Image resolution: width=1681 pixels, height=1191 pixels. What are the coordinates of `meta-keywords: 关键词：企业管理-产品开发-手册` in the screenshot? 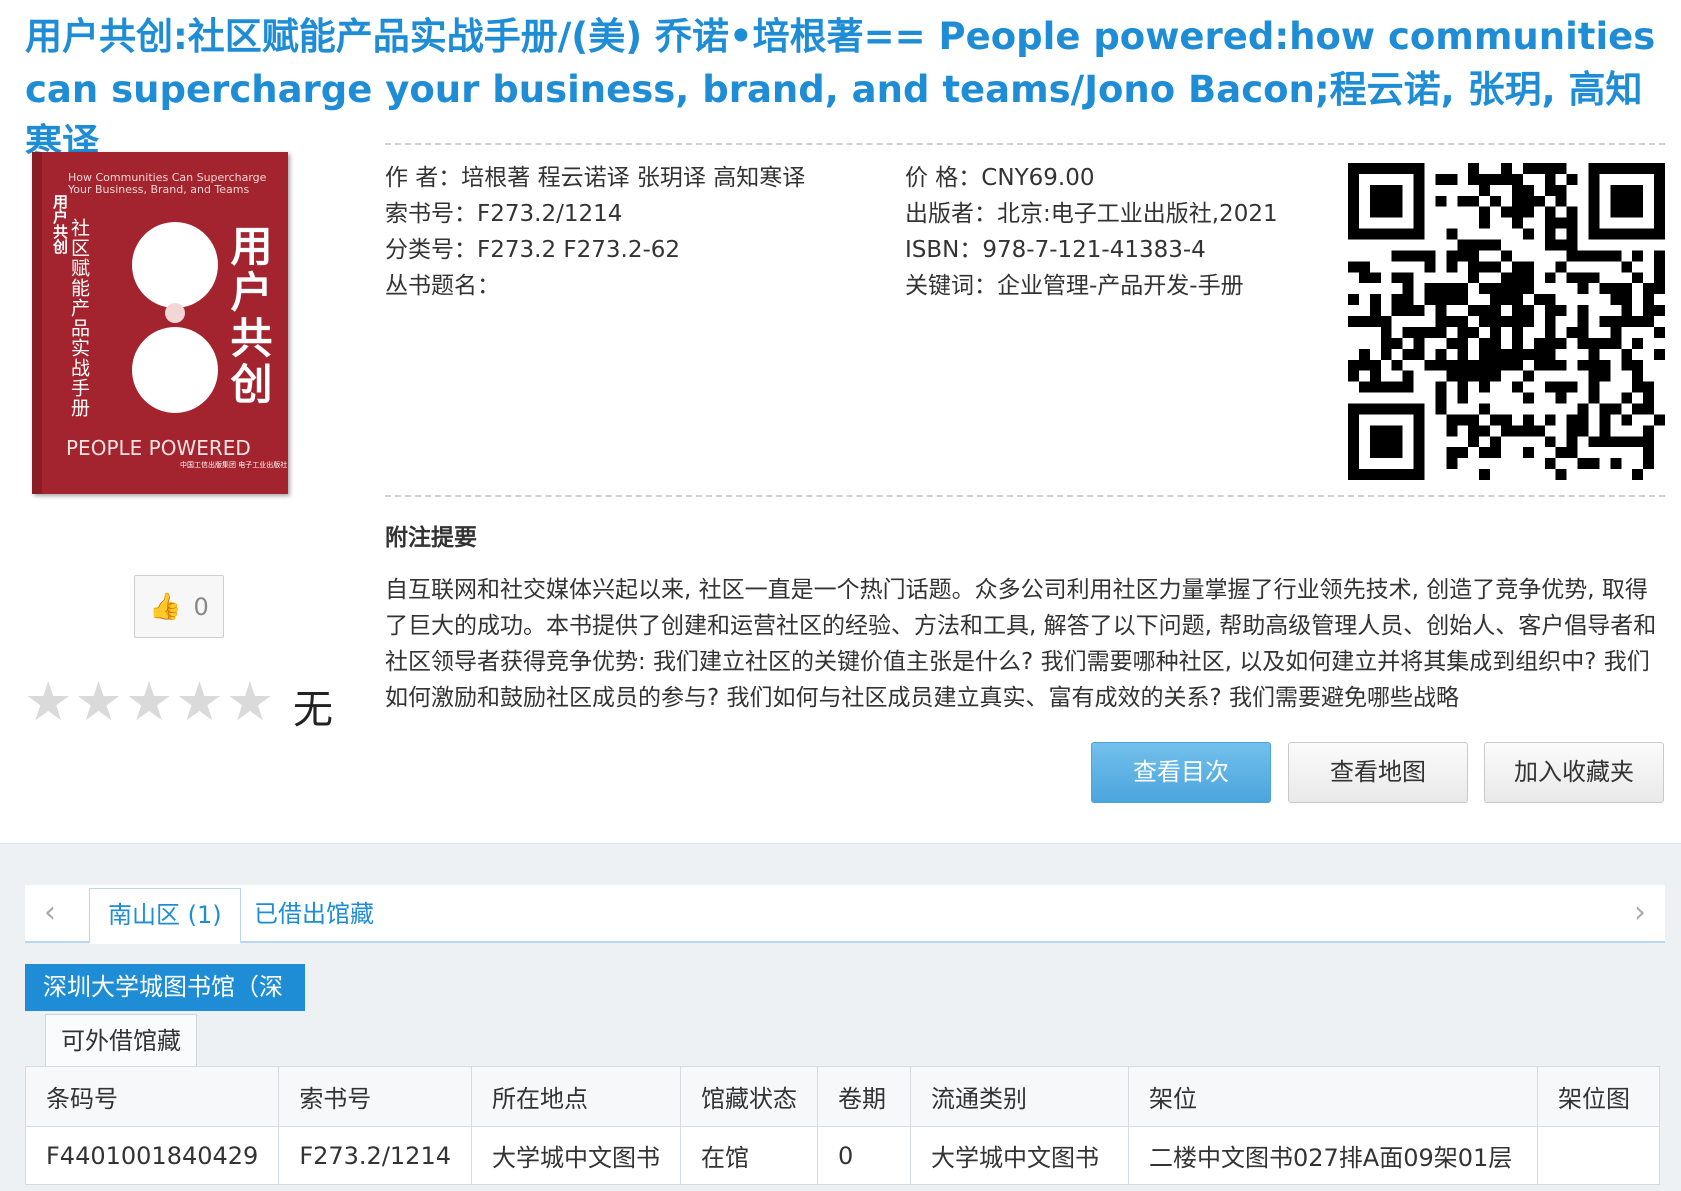 It's located at (1074, 286).